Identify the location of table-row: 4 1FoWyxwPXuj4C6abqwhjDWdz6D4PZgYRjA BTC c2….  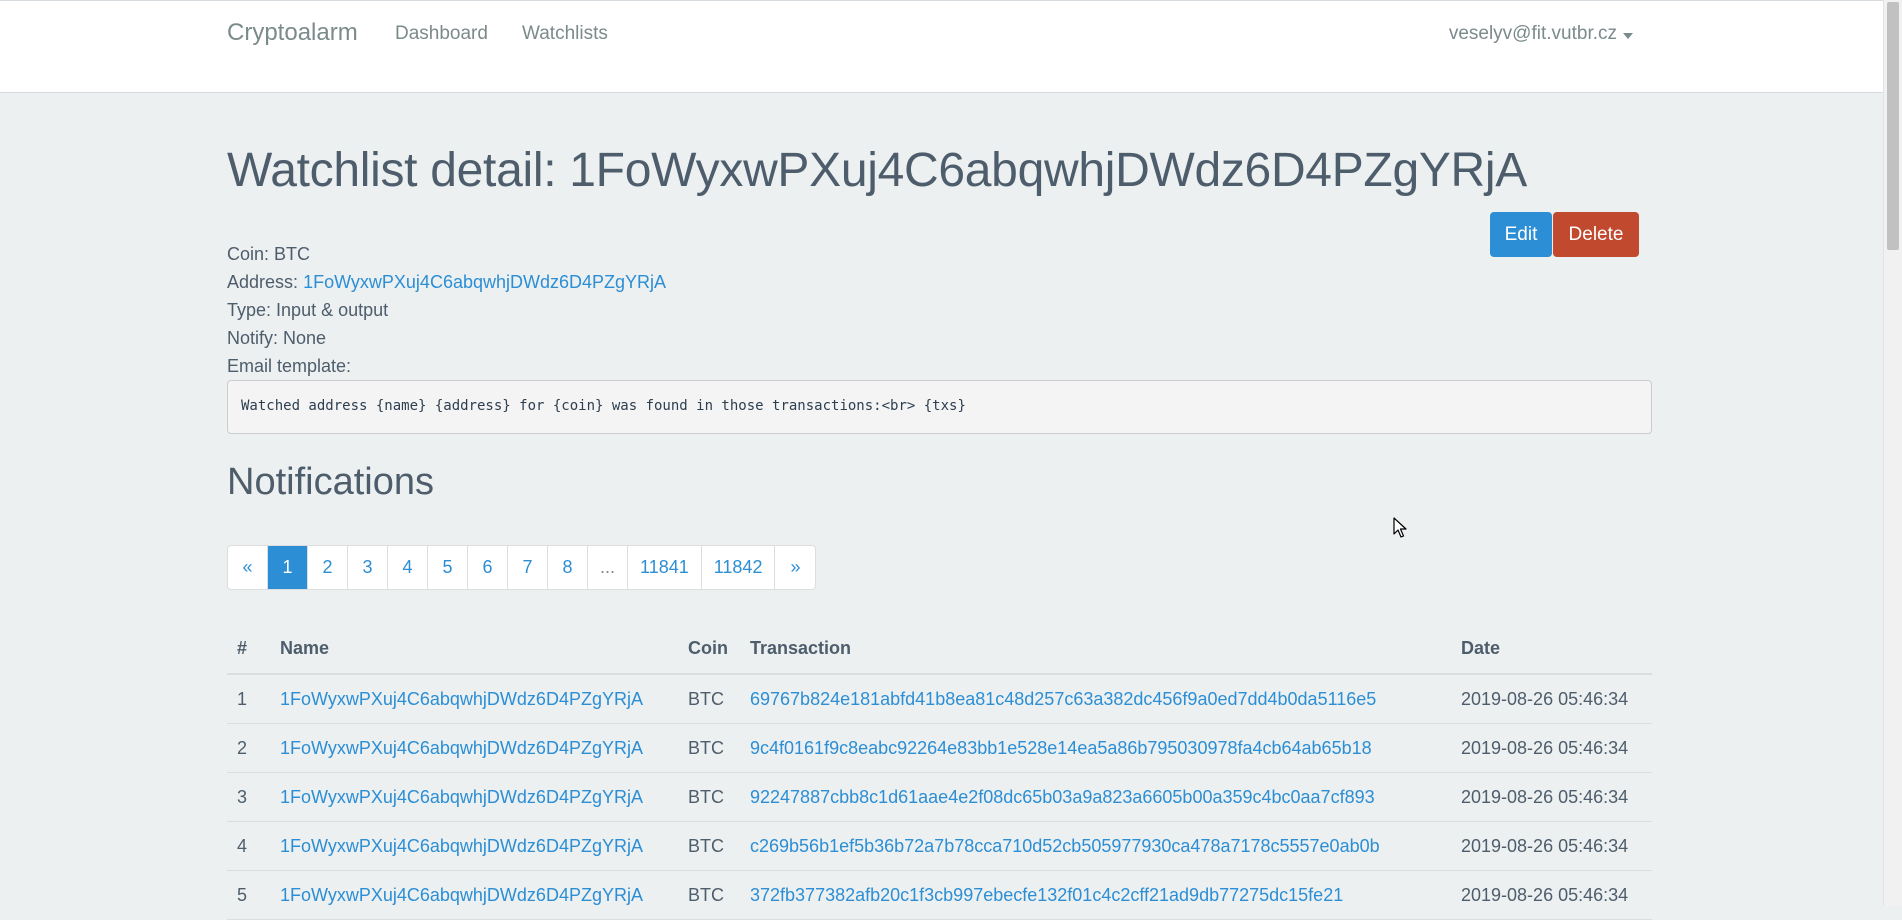
(939, 846).